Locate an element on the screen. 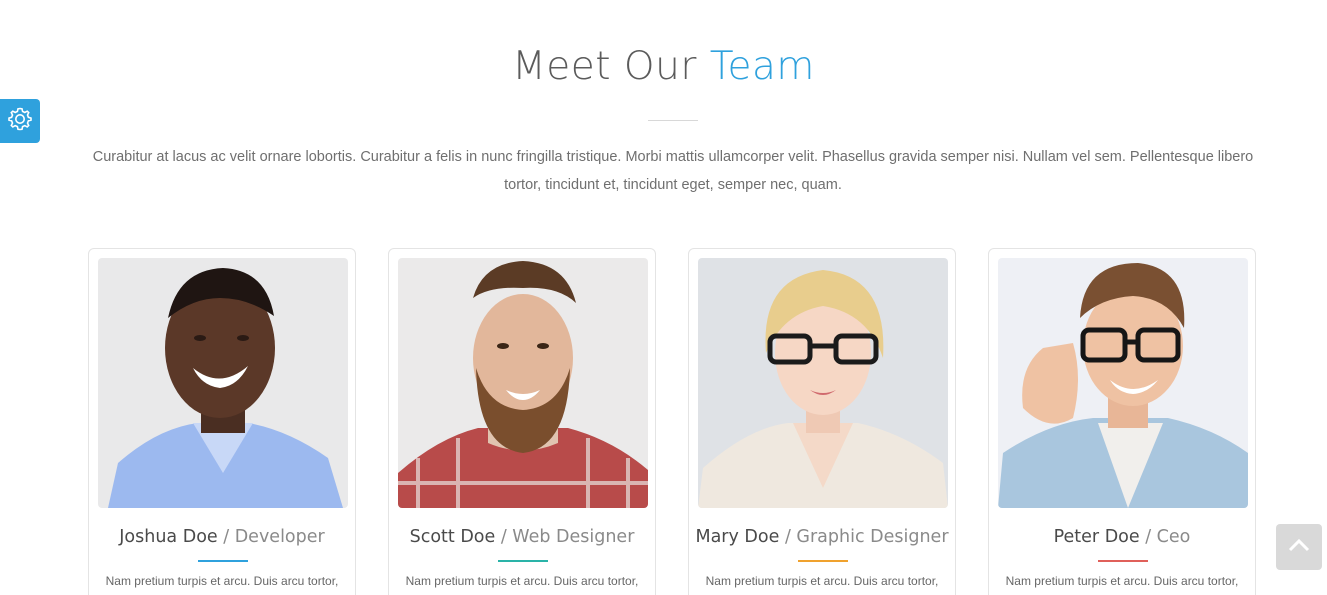 The width and height of the screenshot is (1327, 595). member-role: Ceo is located at coordinates (1173, 537).